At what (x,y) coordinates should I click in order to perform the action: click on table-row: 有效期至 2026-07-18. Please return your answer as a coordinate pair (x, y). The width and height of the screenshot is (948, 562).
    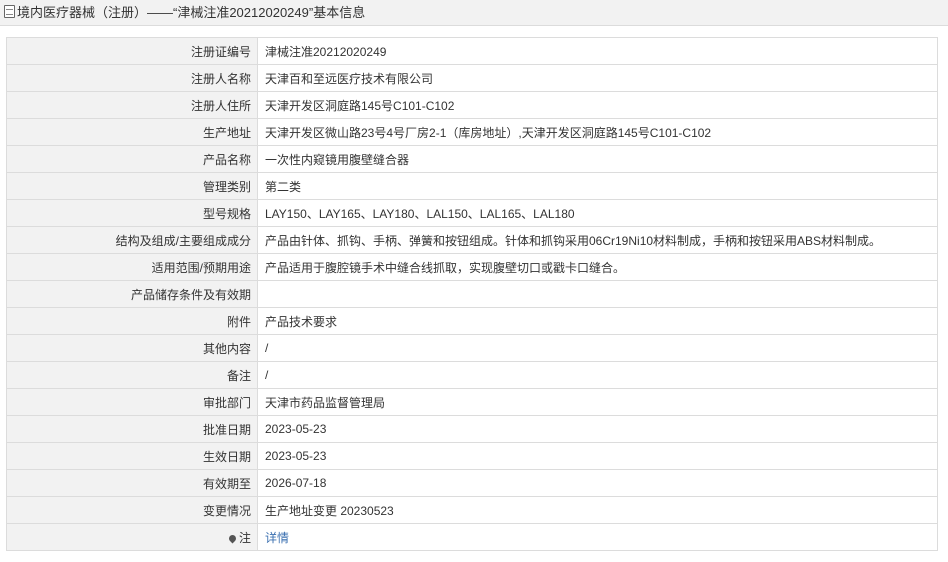
    Looking at the image, I should click on (472, 483).